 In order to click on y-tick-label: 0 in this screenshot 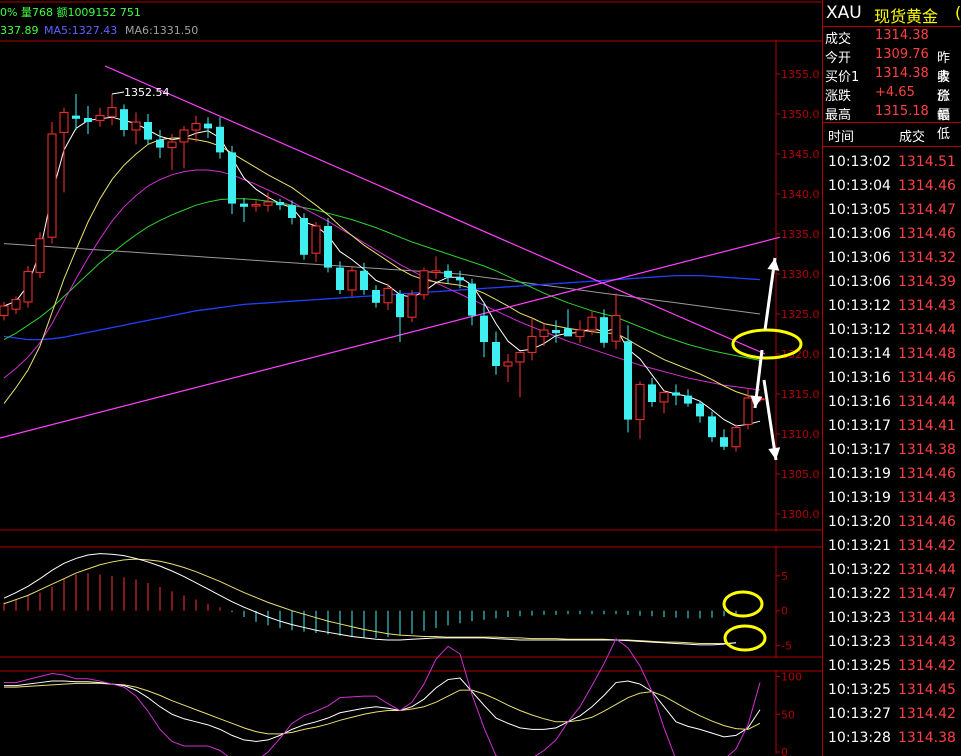, I will do `click(784, 751)`.